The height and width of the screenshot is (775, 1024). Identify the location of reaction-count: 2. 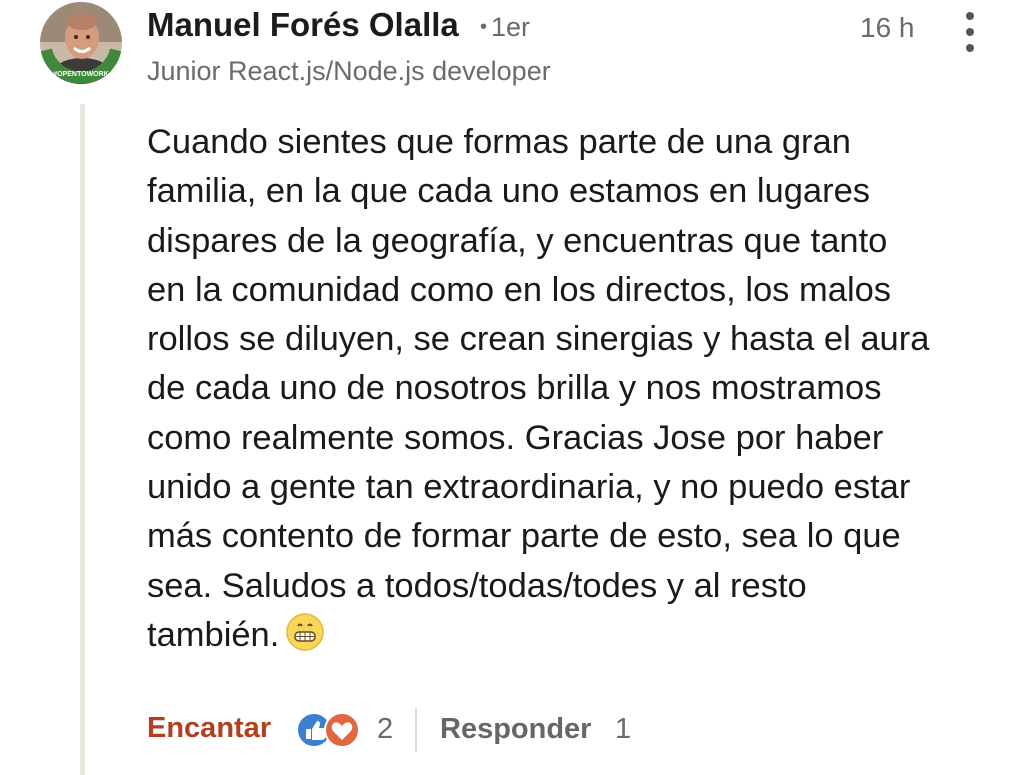
(385, 729).